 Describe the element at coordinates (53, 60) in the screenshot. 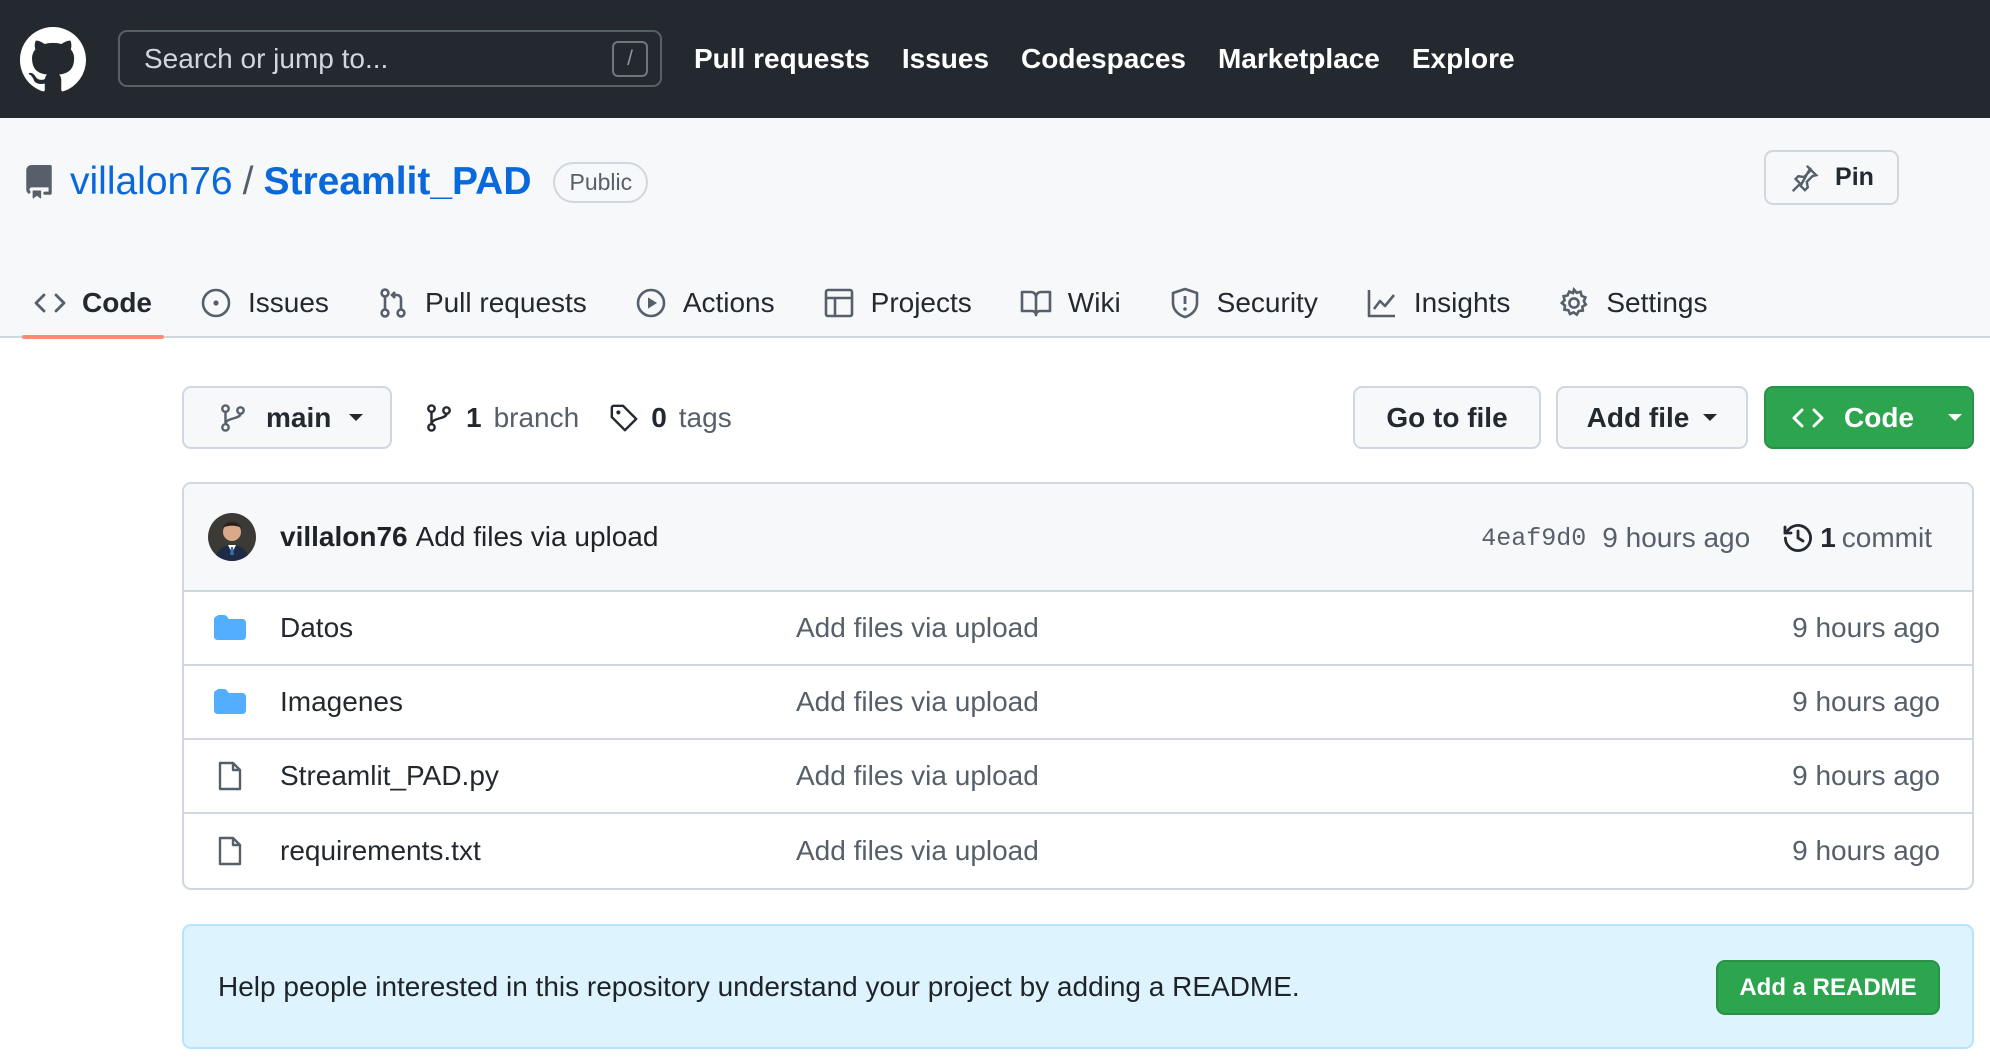

I see `github-logo-icon` at that location.